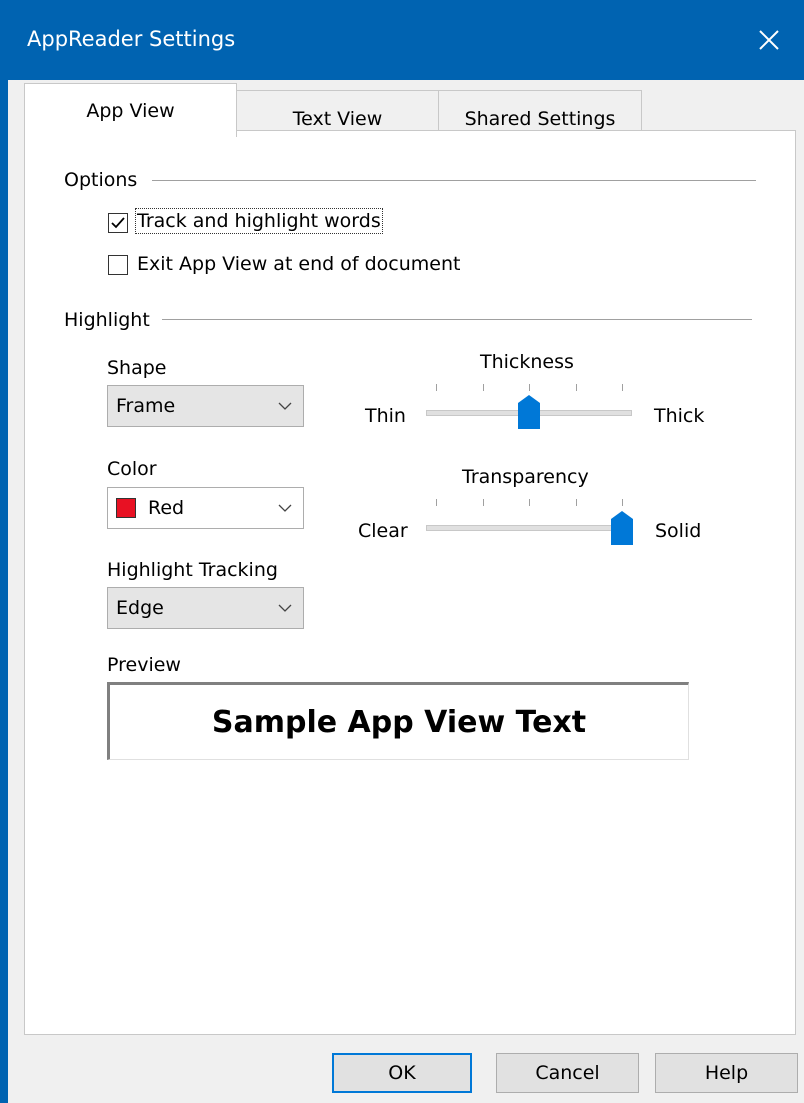 The width and height of the screenshot is (804, 1103). Describe the element at coordinates (4, 591) in the screenshot. I see `window-border` at that location.